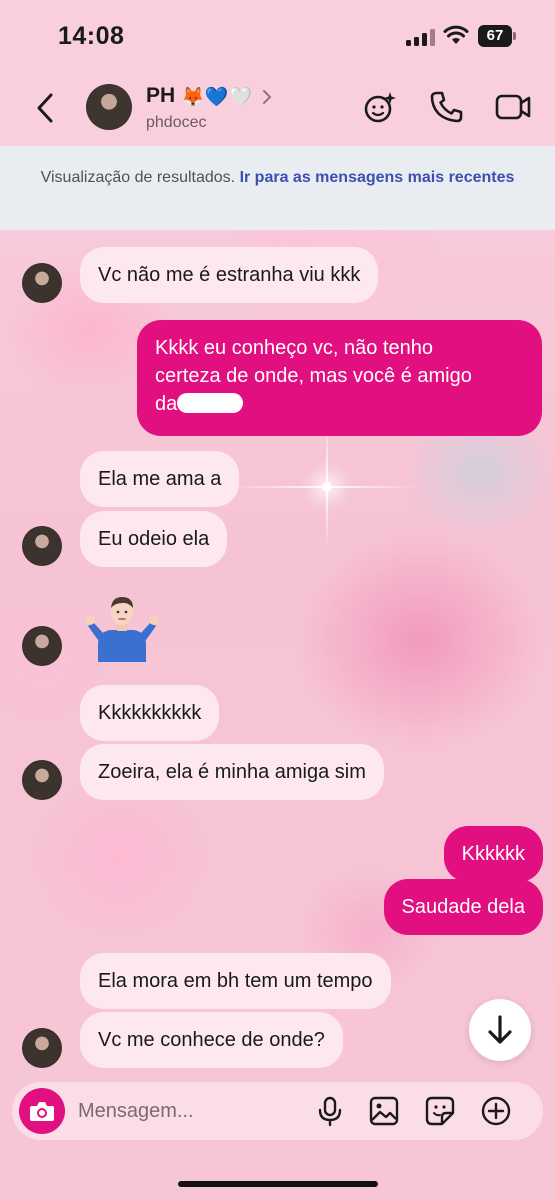  What do you see at coordinates (217, 96) in the screenshot?
I see `contact-name-emojis: 🦊💙🤍` at bounding box center [217, 96].